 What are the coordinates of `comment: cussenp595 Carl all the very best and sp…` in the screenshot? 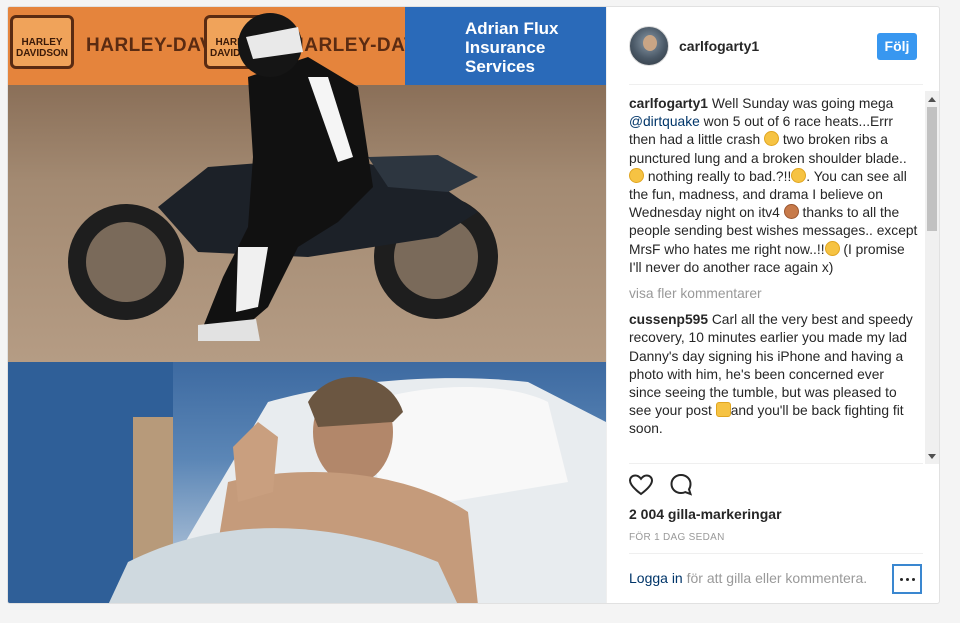 It's located at (771, 374).